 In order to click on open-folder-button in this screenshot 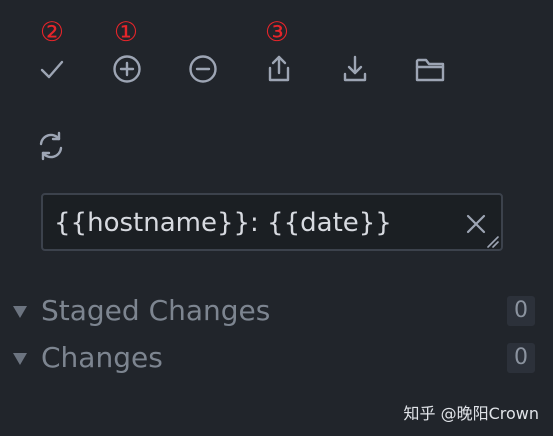, I will do `click(430, 69)`.